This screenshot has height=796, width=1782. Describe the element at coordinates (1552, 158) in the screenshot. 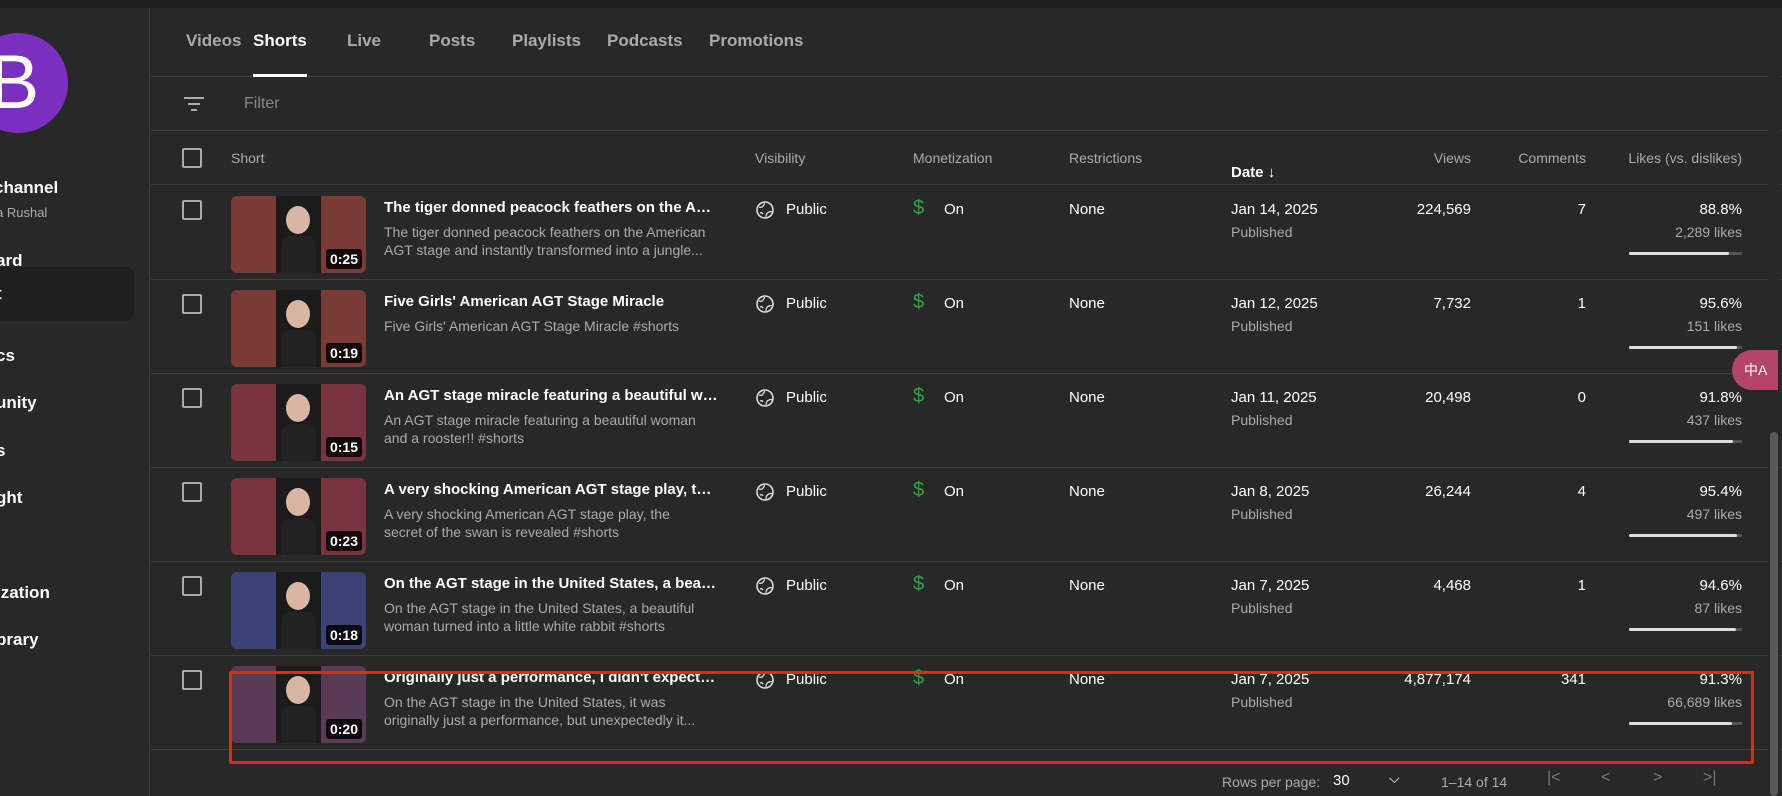

I see `column-comments: Comments` at that location.